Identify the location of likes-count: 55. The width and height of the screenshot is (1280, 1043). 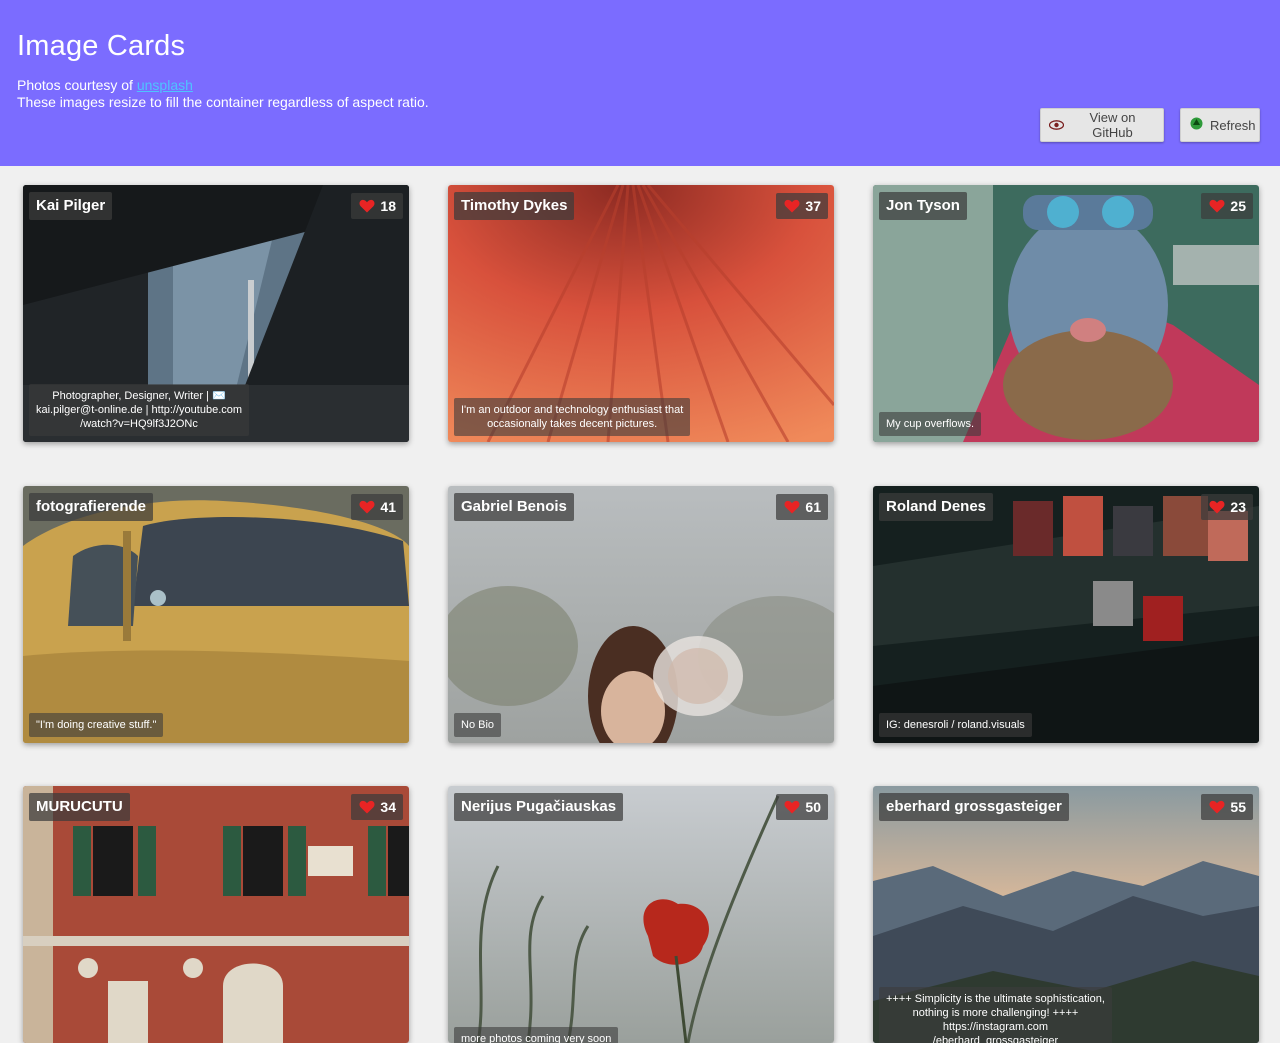
(1238, 807).